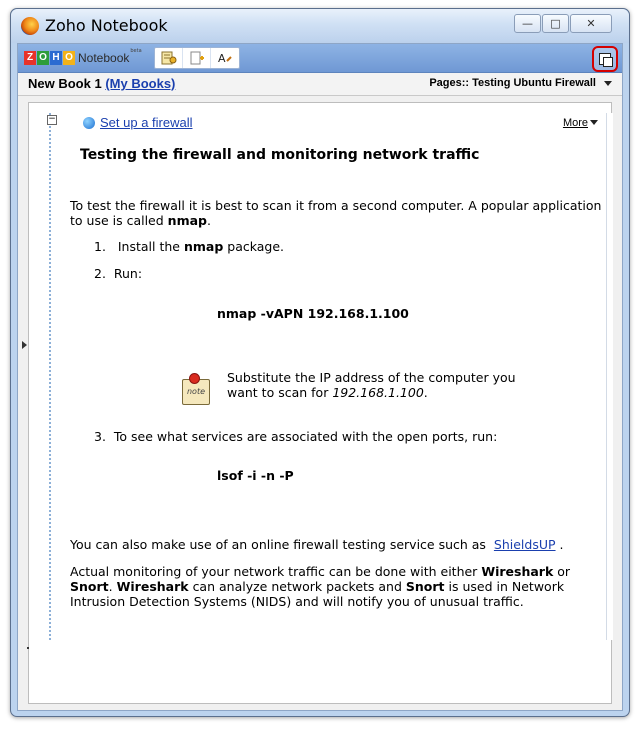  I want to click on wizard-icon, so click(89, 122).